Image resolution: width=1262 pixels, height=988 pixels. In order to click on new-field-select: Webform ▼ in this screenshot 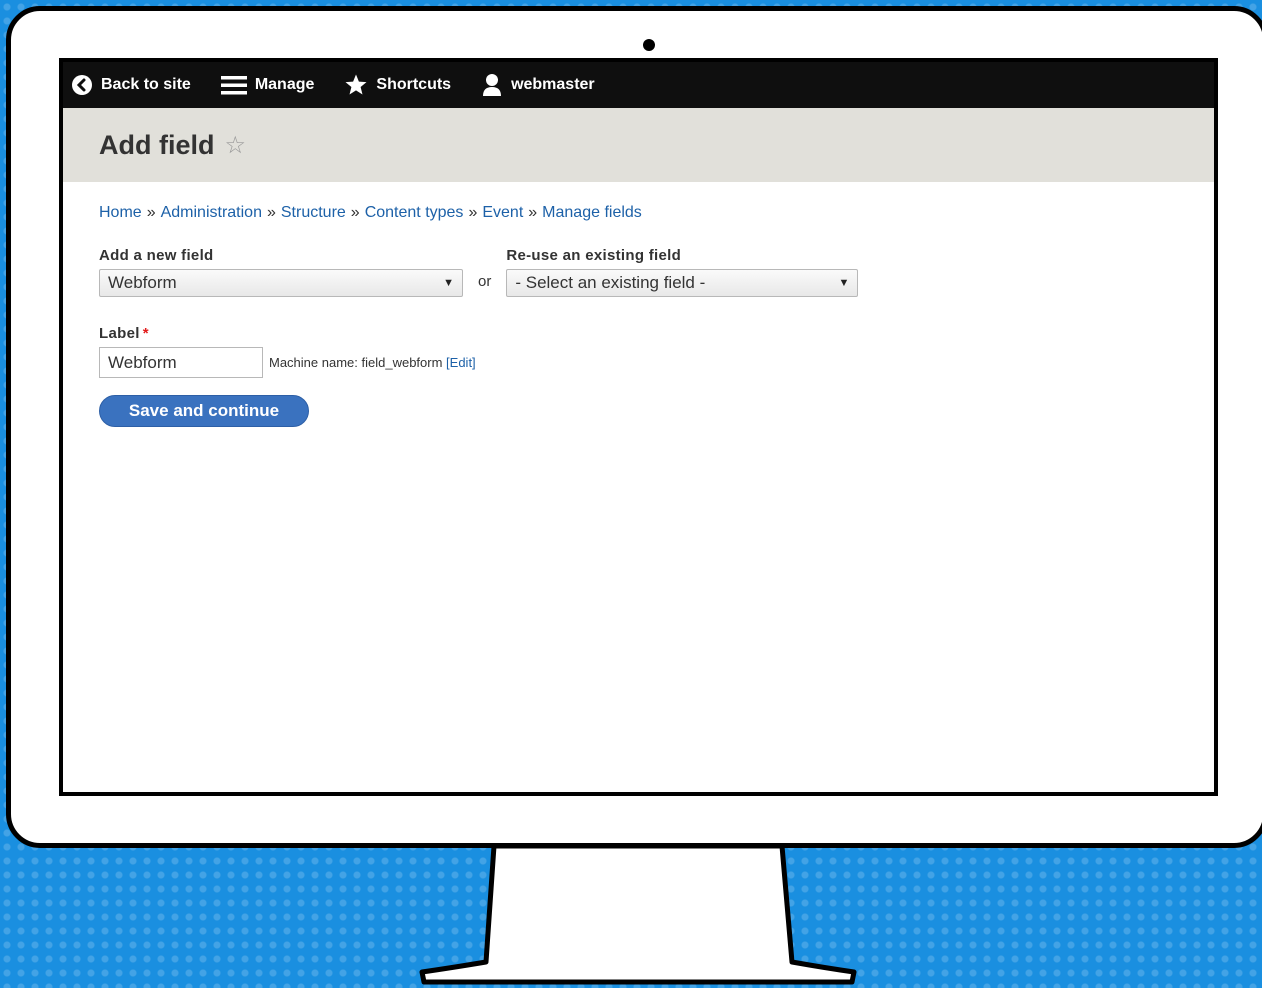, I will do `click(281, 283)`.